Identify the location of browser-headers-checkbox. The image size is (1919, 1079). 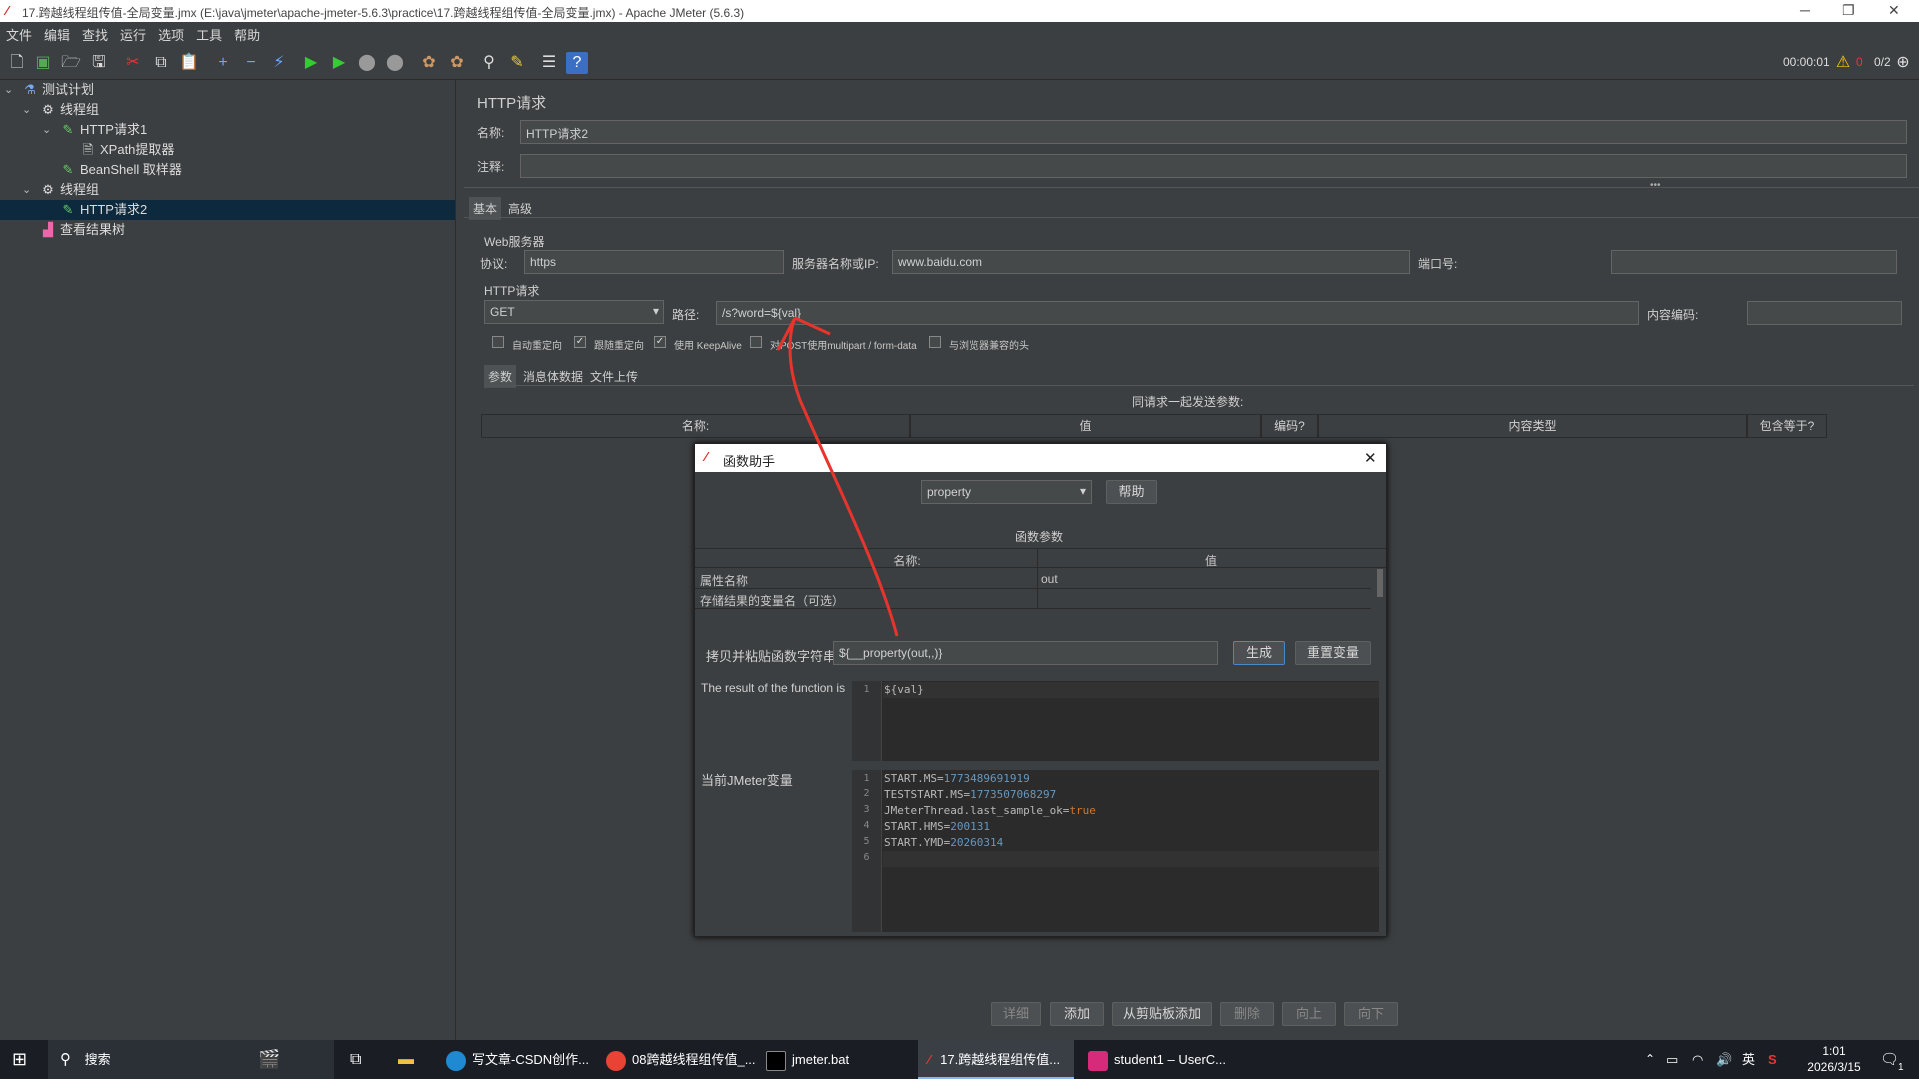
(935, 342).